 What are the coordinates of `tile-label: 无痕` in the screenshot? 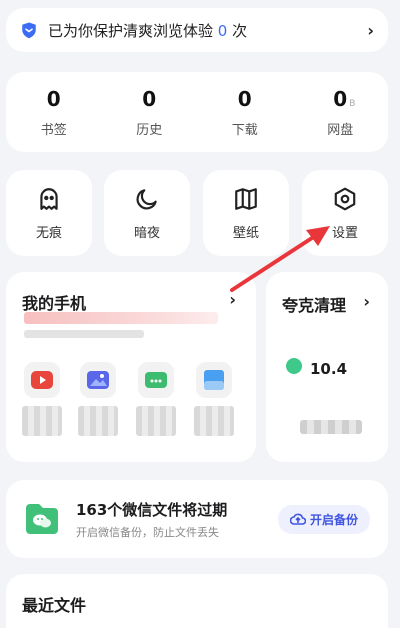 It's located at (48, 233).